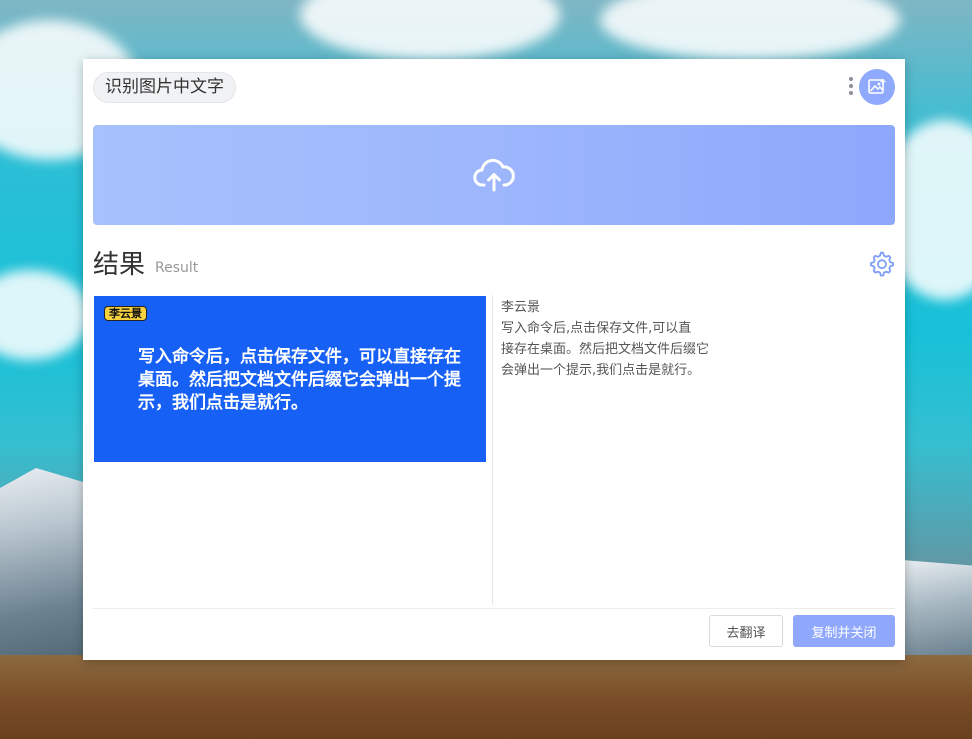  I want to click on result-title: 结果, so click(119, 265).